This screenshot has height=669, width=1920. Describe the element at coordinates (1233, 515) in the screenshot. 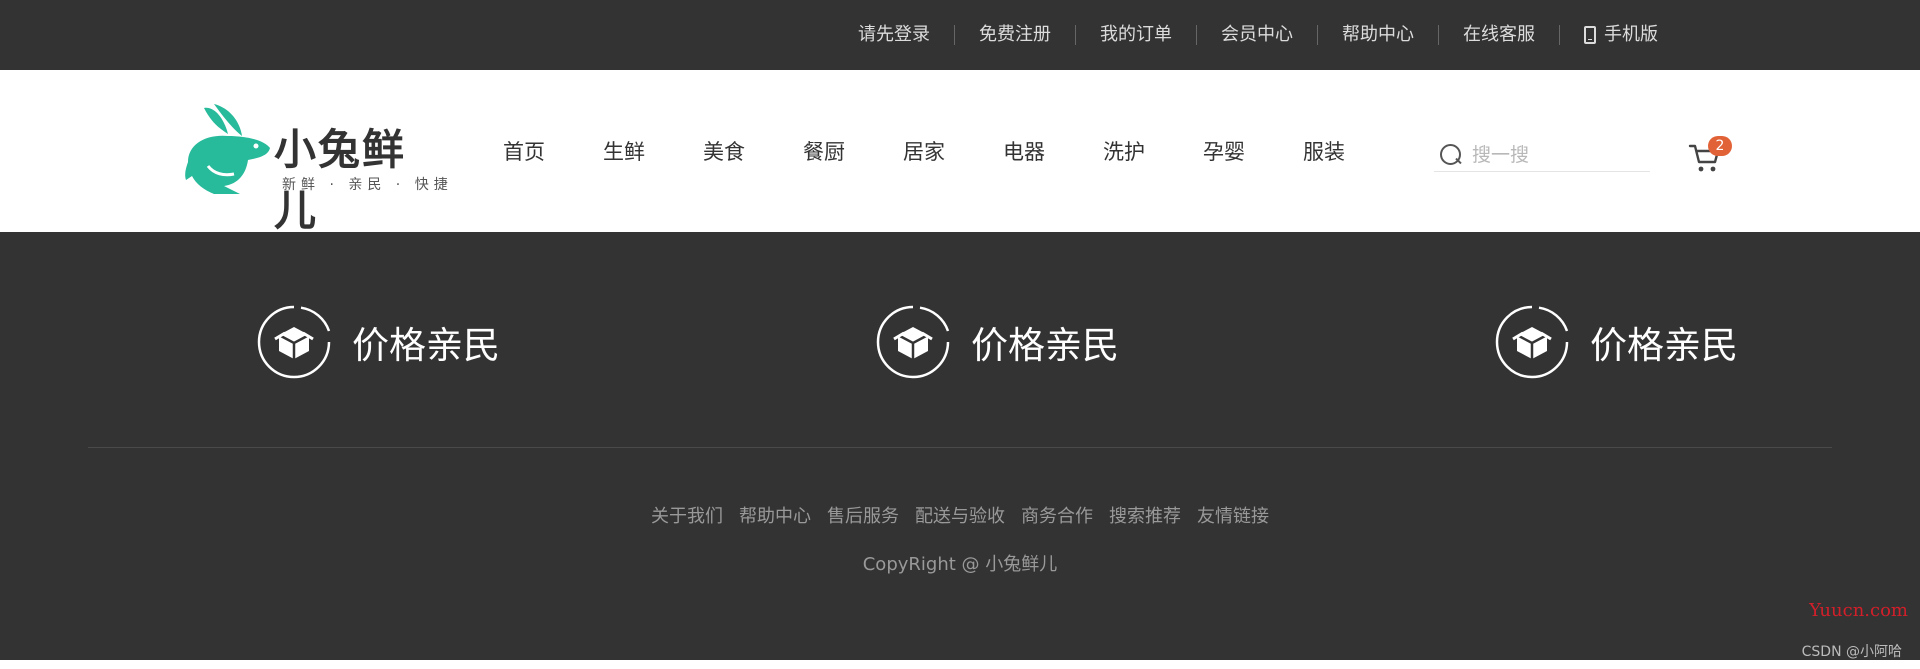

I see `footer-link-friend-links: 友情链接` at that location.